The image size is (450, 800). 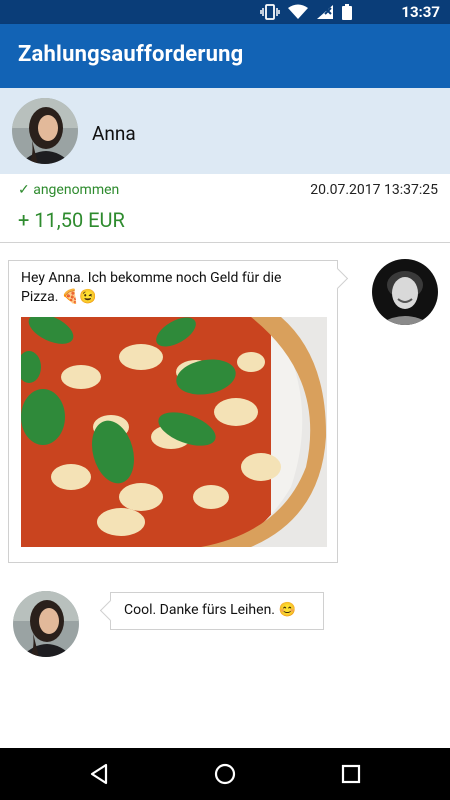 I want to click on contact-avatar, so click(x=45, y=131).